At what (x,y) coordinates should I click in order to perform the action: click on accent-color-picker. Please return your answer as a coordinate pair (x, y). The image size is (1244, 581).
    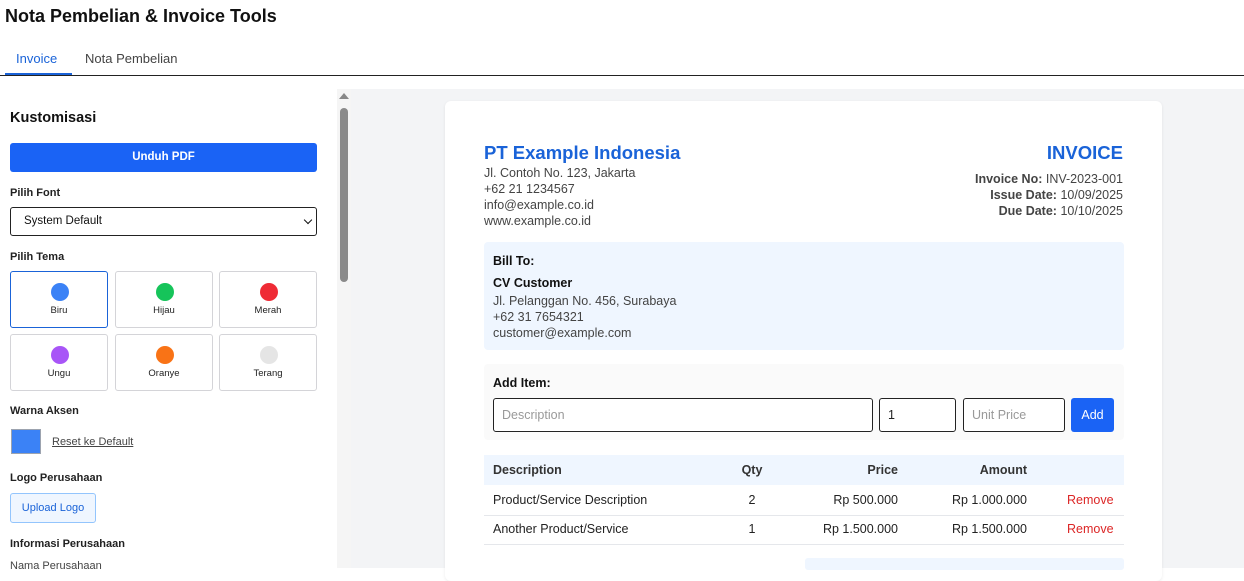
    Looking at the image, I should click on (26, 441).